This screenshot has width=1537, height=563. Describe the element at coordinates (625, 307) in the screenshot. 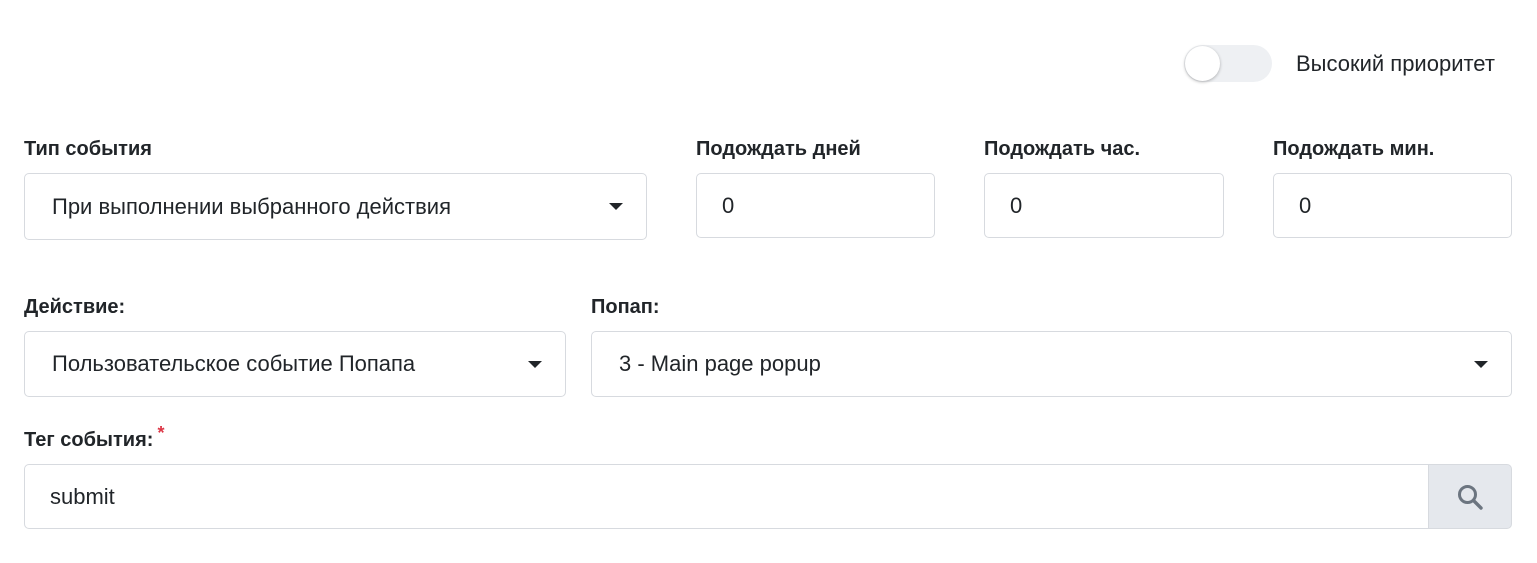

I see `popup-label: Попап:` at that location.